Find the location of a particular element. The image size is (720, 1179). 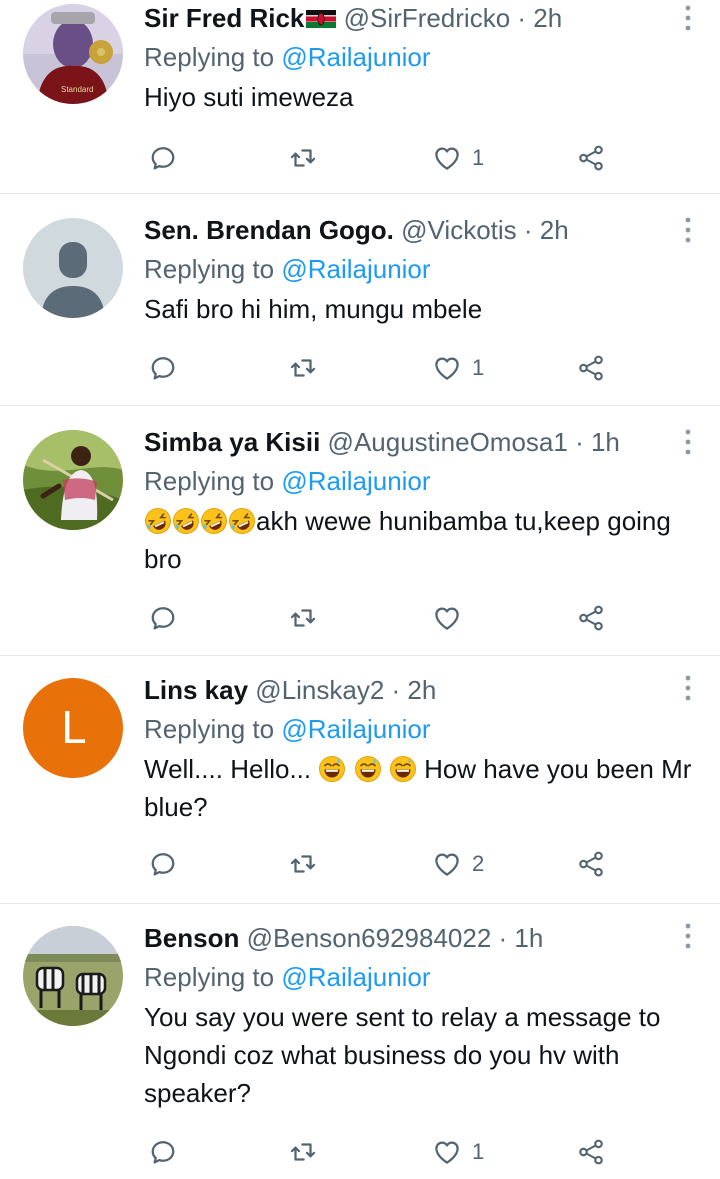

display-name: Benson is located at coordinates (191, 938).